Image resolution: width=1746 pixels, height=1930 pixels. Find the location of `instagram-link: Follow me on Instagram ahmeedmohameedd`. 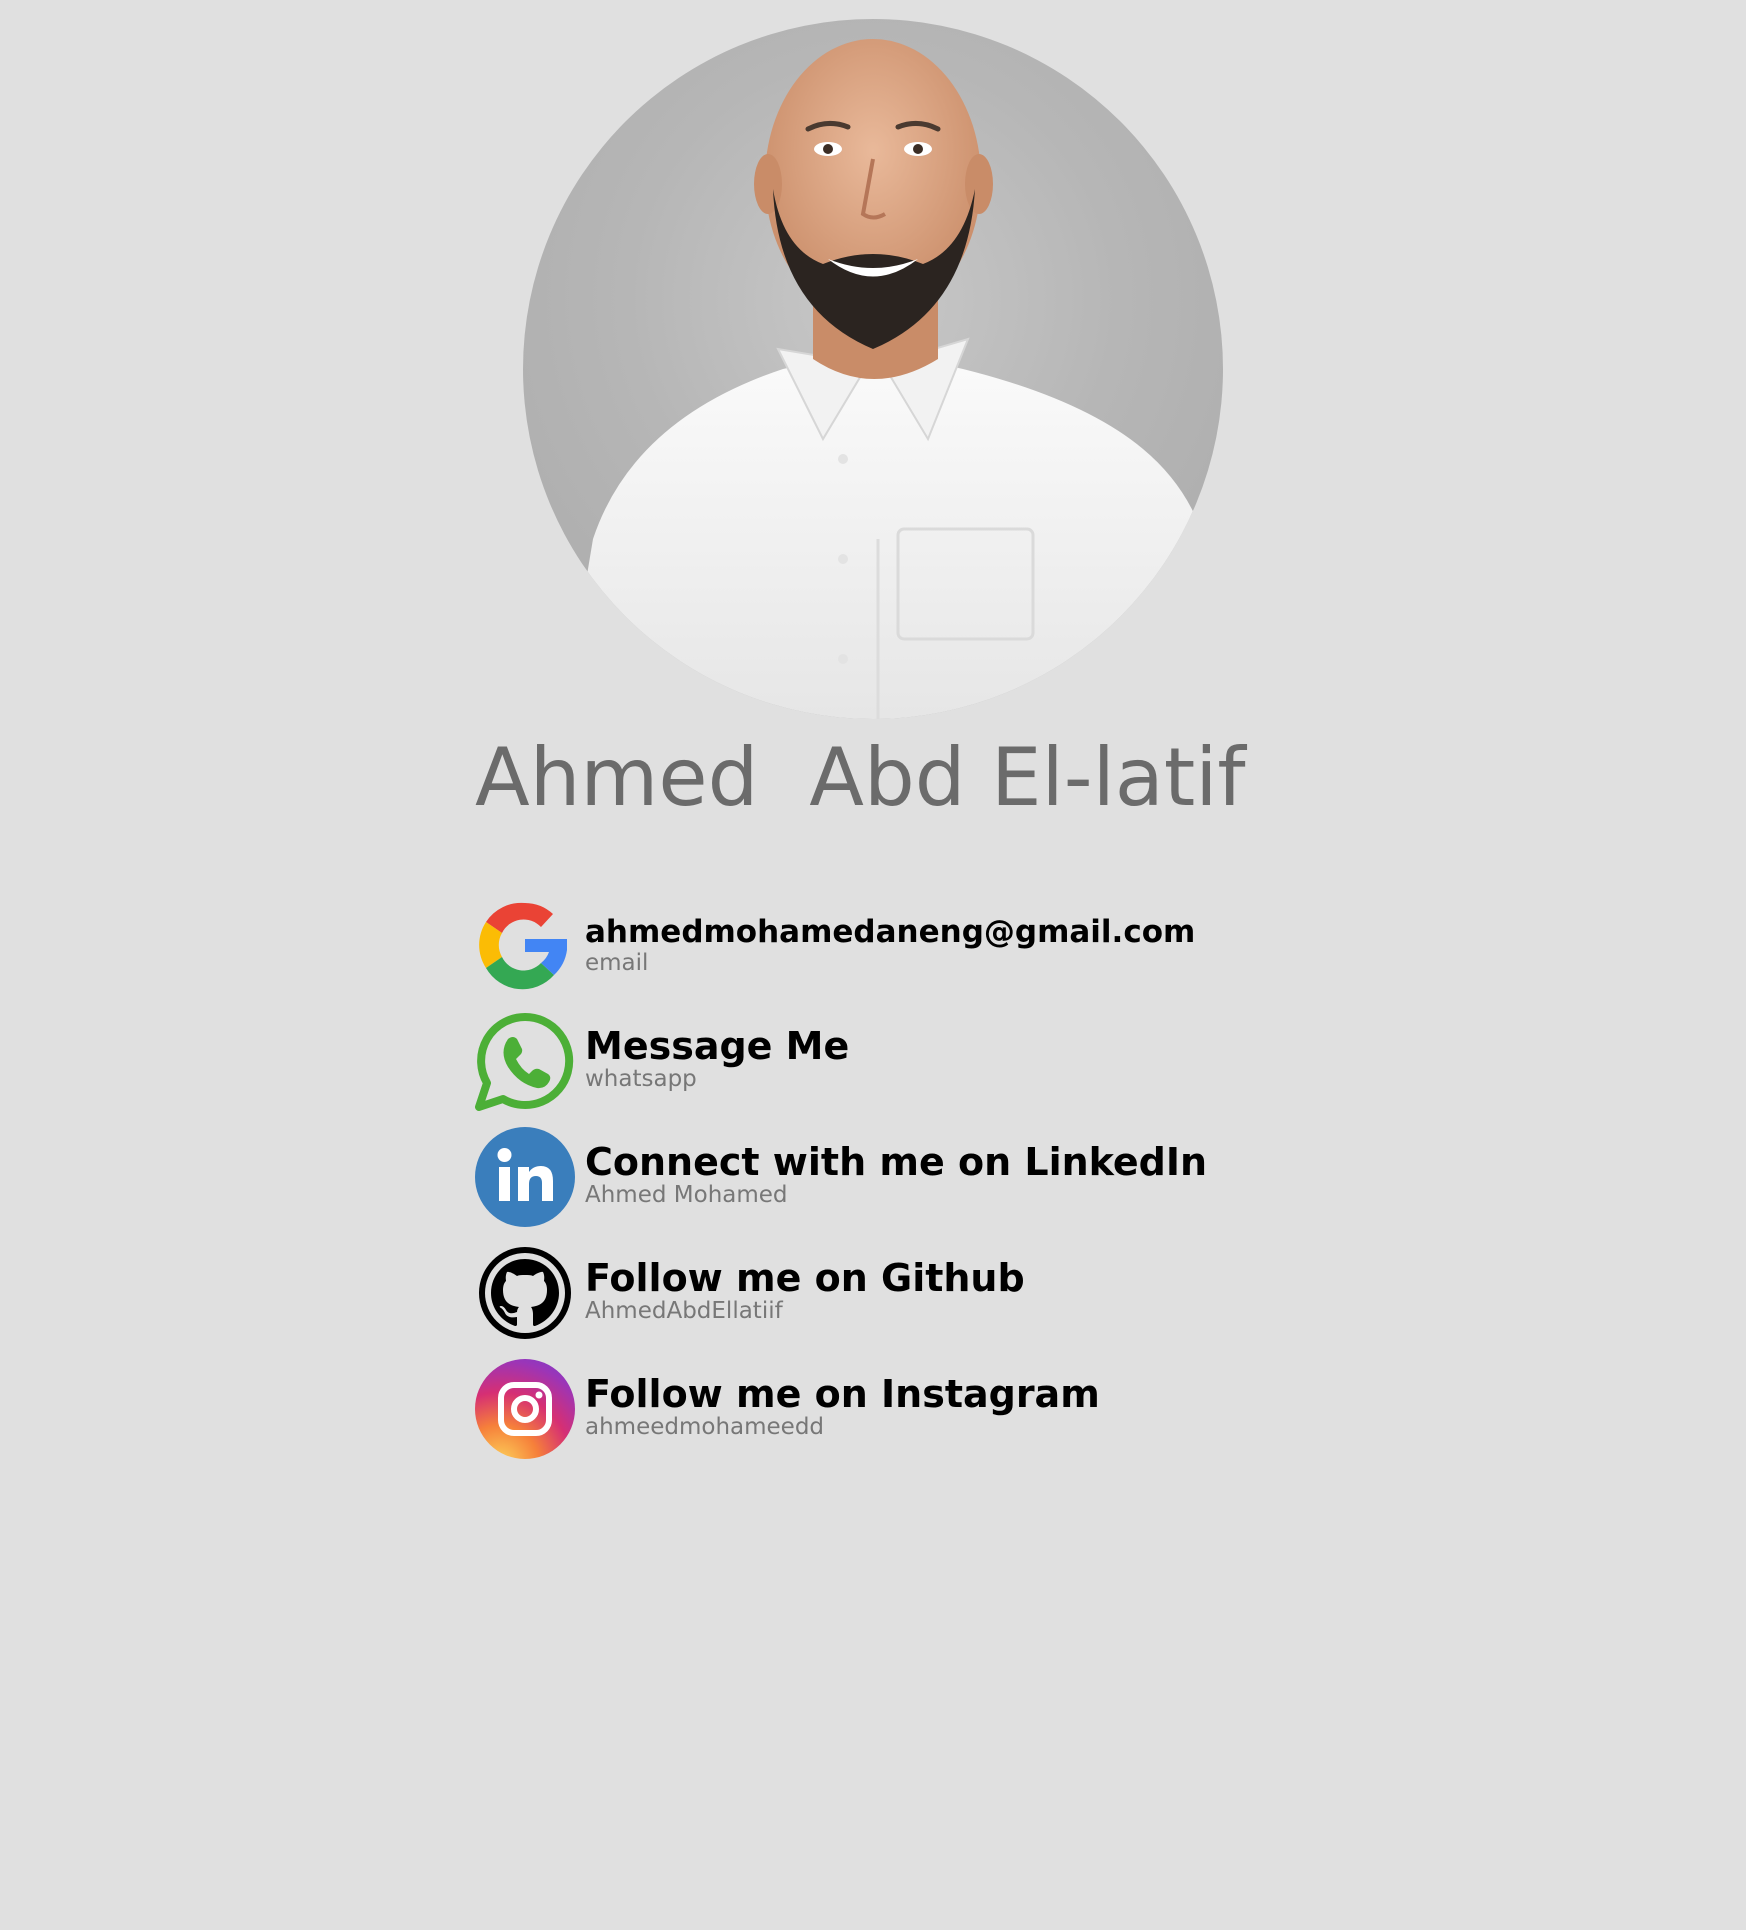

instagram-link: Follow me on Instagram ahmeedmohameedd is located at coordinates (875, 1415).